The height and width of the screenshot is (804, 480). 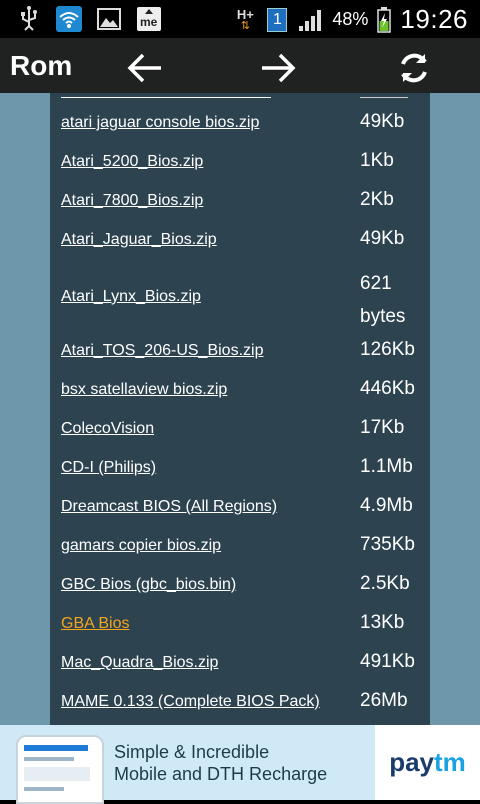 I want to click on ad-brand-logo: pay tm, so click(x=427, y=762).